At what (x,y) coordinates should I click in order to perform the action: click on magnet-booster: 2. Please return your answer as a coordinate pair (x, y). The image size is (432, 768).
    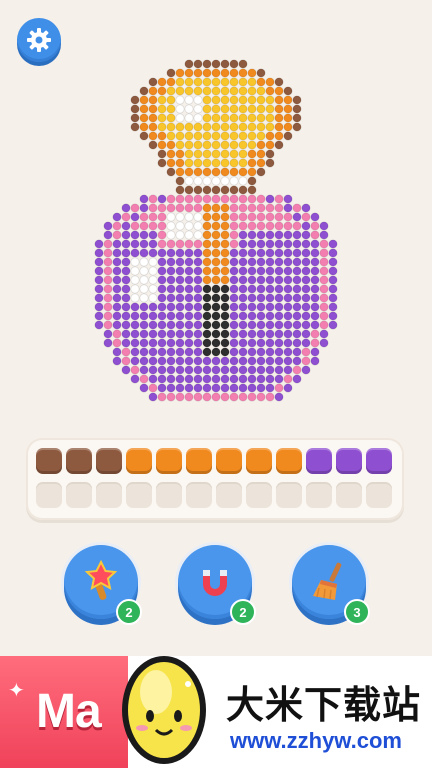
    Looking at the image, I should click on (217, 585).